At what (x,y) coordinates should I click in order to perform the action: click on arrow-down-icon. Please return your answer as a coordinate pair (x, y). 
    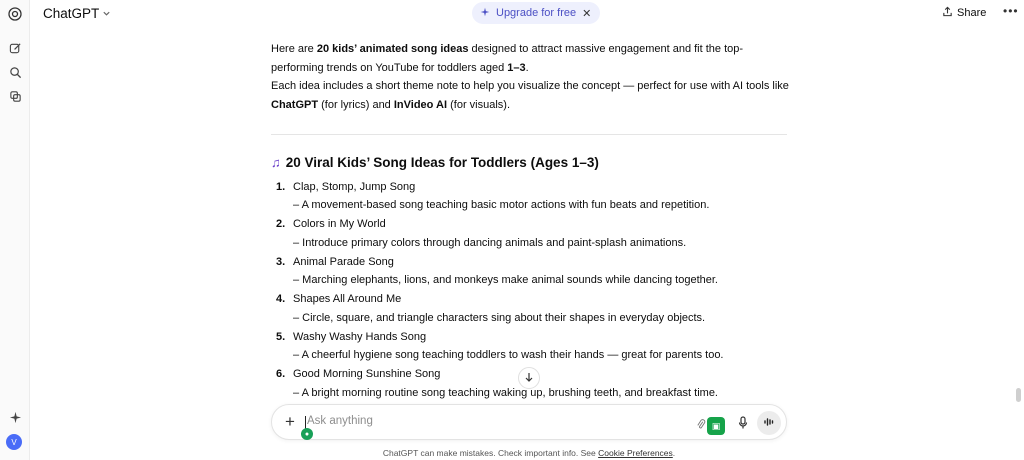
    Looking at the image, I should click on (529, 378).